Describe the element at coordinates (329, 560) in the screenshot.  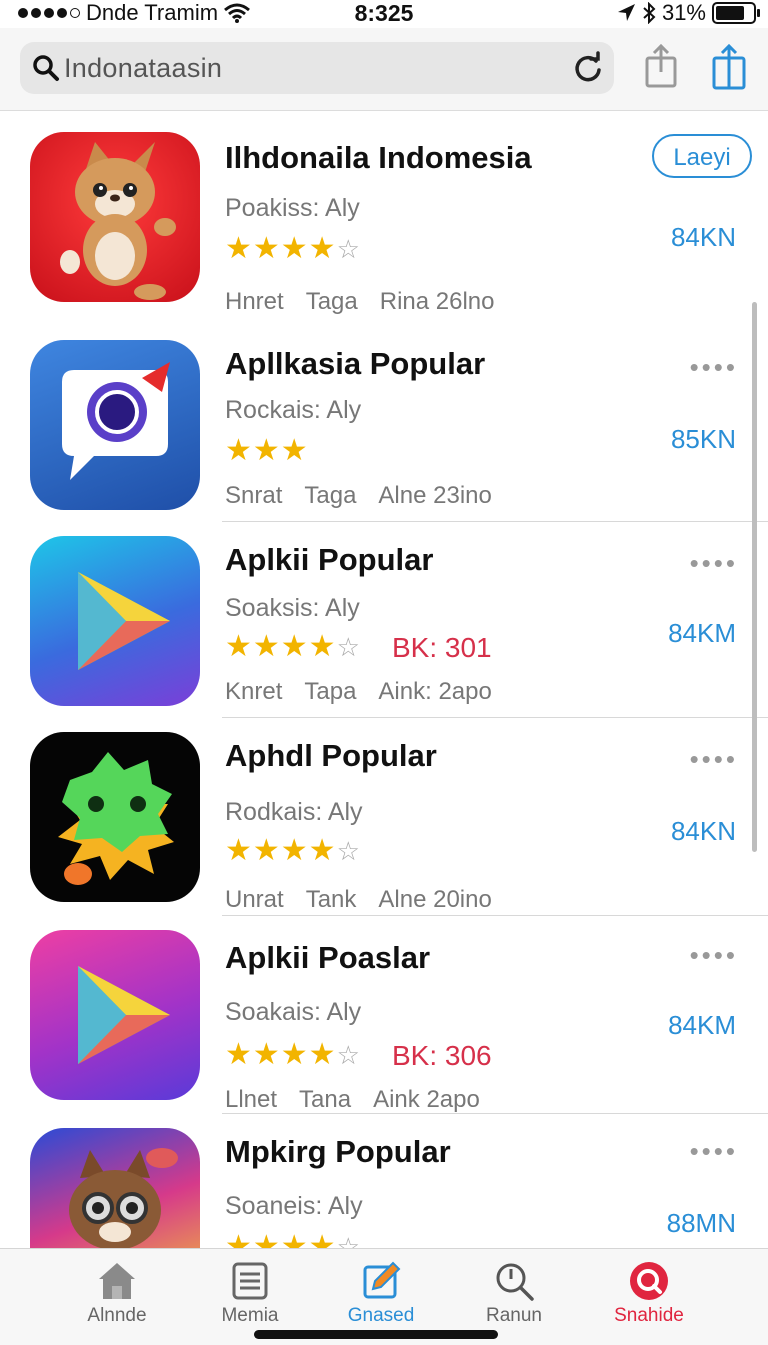
I see `app-title: Aplkii Popular` at that location.